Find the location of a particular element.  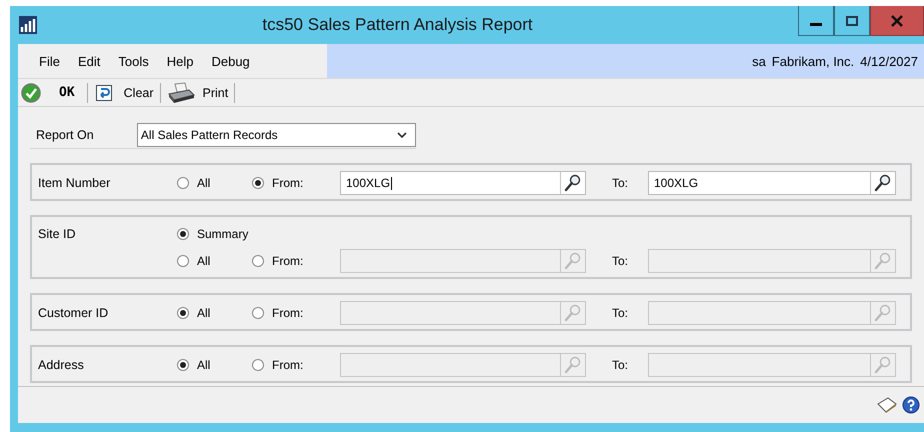

dropdown-value: All Sales Pattern Records is located at coordinates (209, 135).